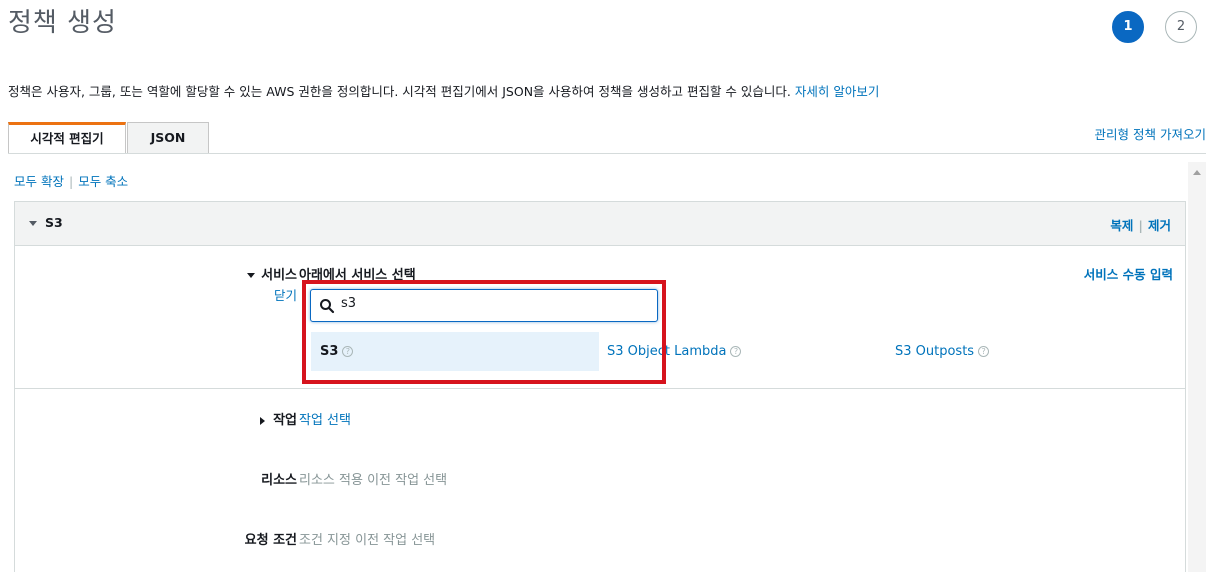 This screenshot has width=1220, height=572. What do you see at coordinates (33, 223) in the screenshot?
I see `collapse-caret-icon` at bounding box center [33, 223].